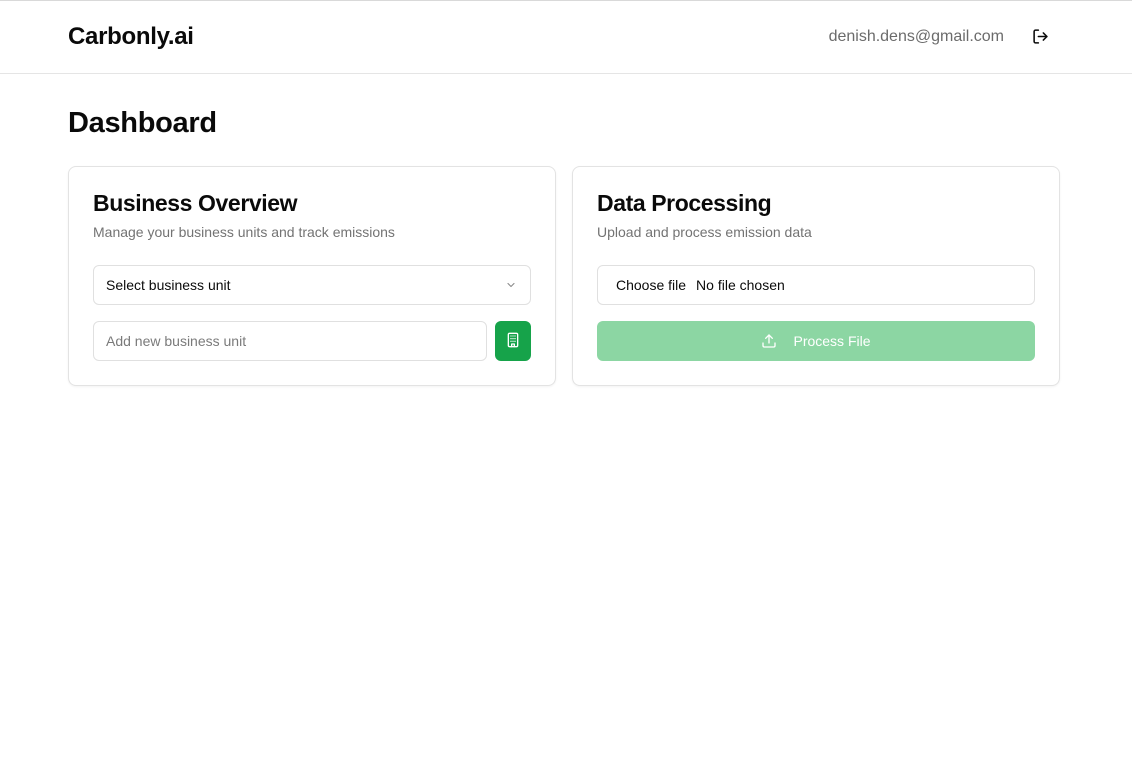 The image size is (1132, 760). I want to click on logout-button, so click(1040, 38).